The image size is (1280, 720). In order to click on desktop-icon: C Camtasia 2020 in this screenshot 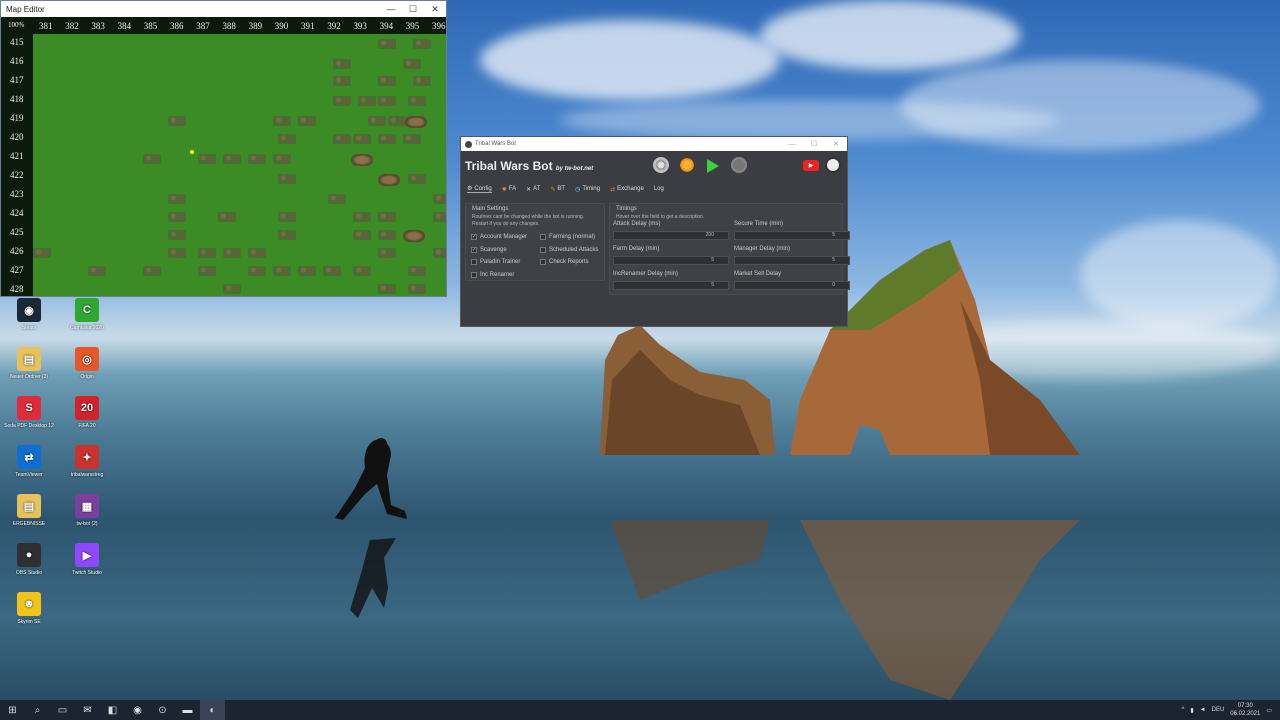, I will do `click(87, 314)`.